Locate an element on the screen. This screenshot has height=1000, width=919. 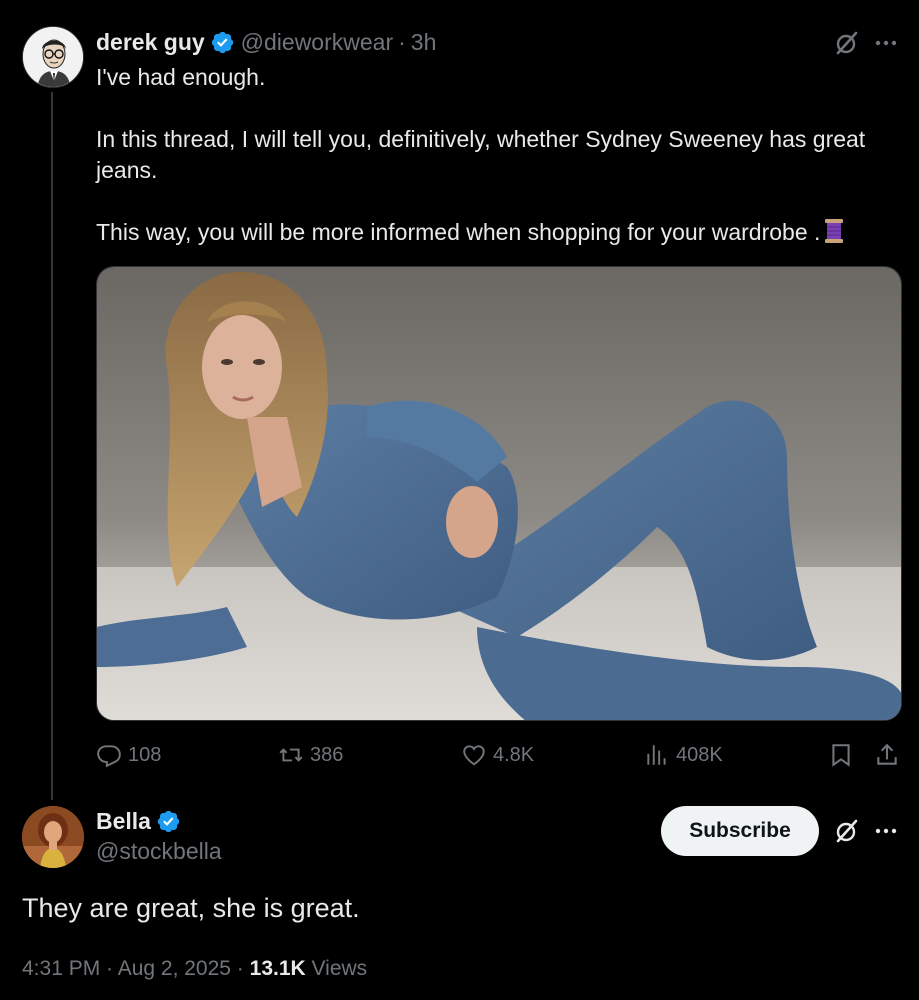
bookmark-button is located at coordinates (844, 755).